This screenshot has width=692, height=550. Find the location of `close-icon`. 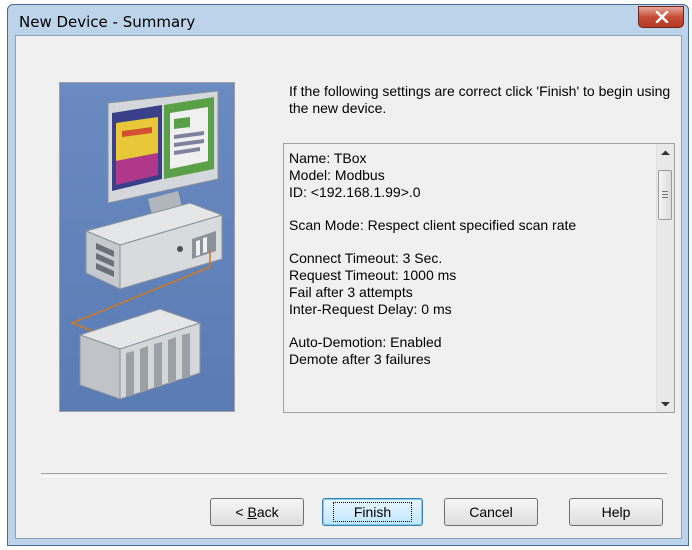

close-icon is located at coordinates (662, 17).